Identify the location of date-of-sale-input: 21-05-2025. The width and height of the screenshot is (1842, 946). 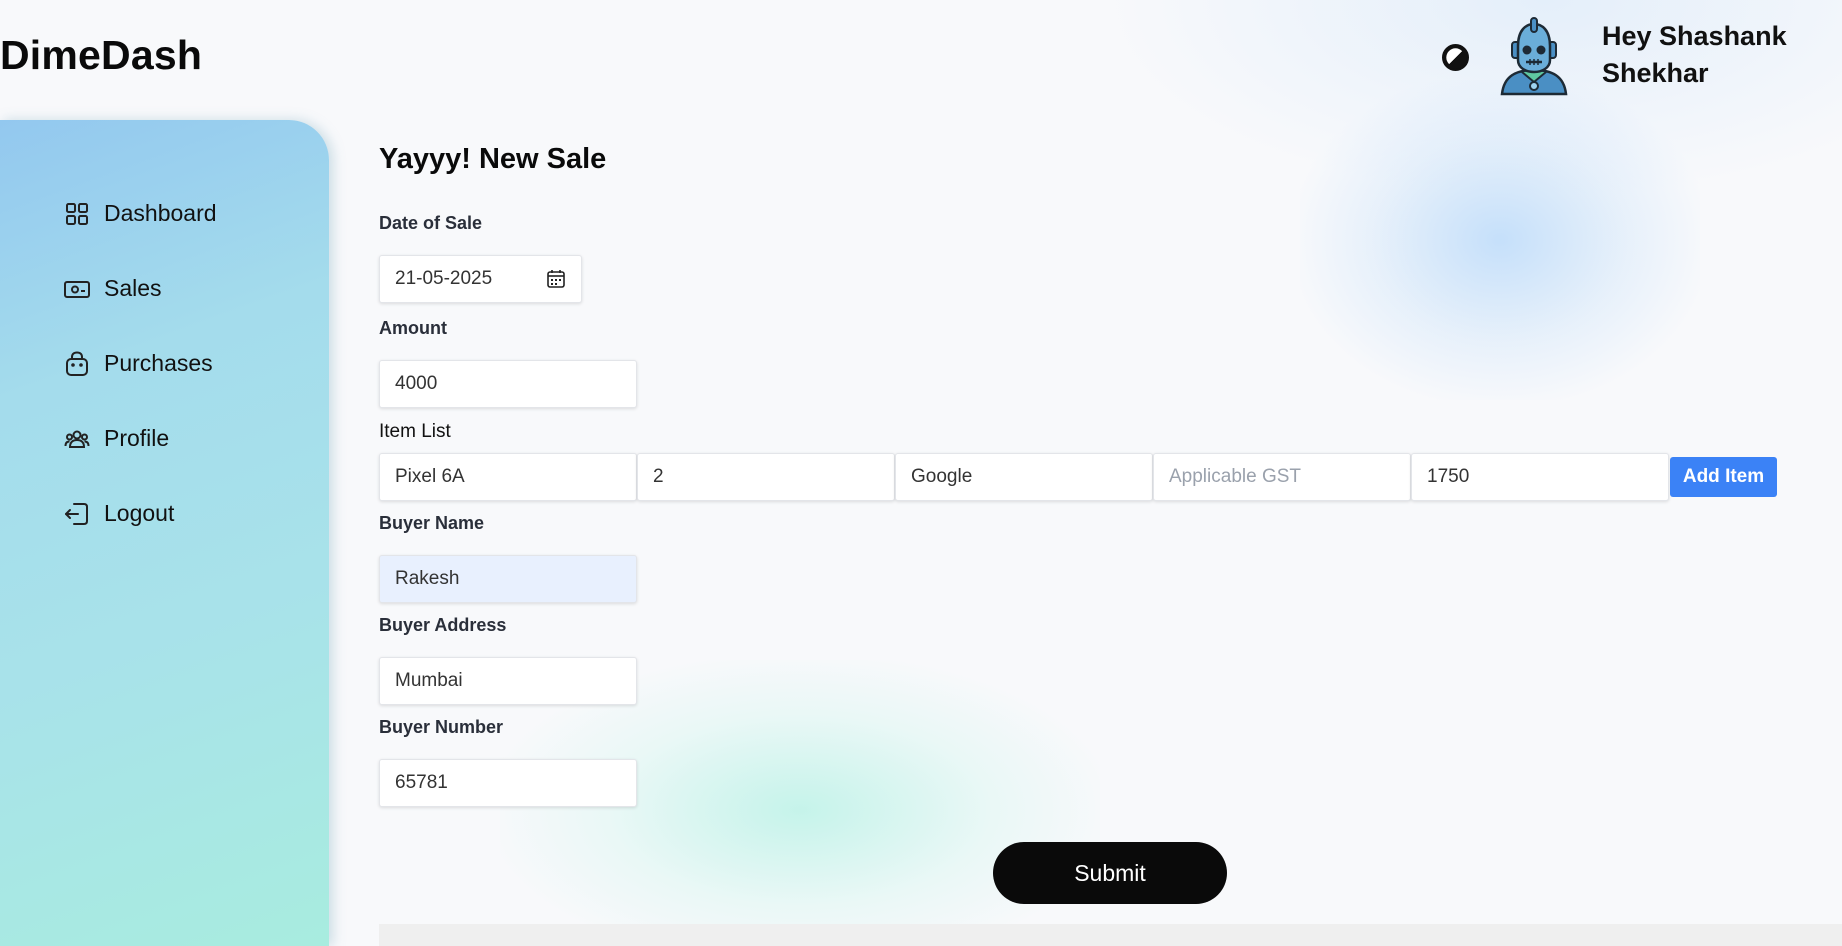
(480, 279).